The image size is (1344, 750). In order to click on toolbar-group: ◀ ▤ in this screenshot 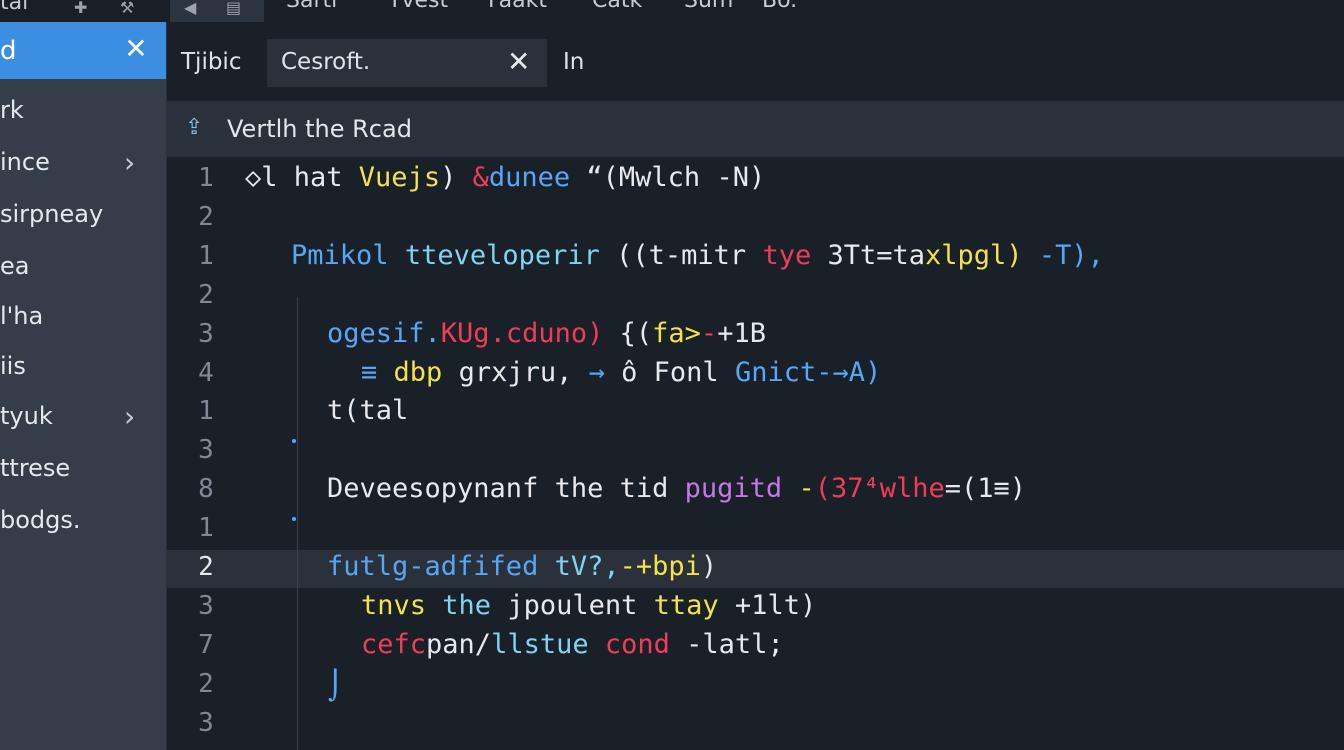, I will do `click(217, 11)`.